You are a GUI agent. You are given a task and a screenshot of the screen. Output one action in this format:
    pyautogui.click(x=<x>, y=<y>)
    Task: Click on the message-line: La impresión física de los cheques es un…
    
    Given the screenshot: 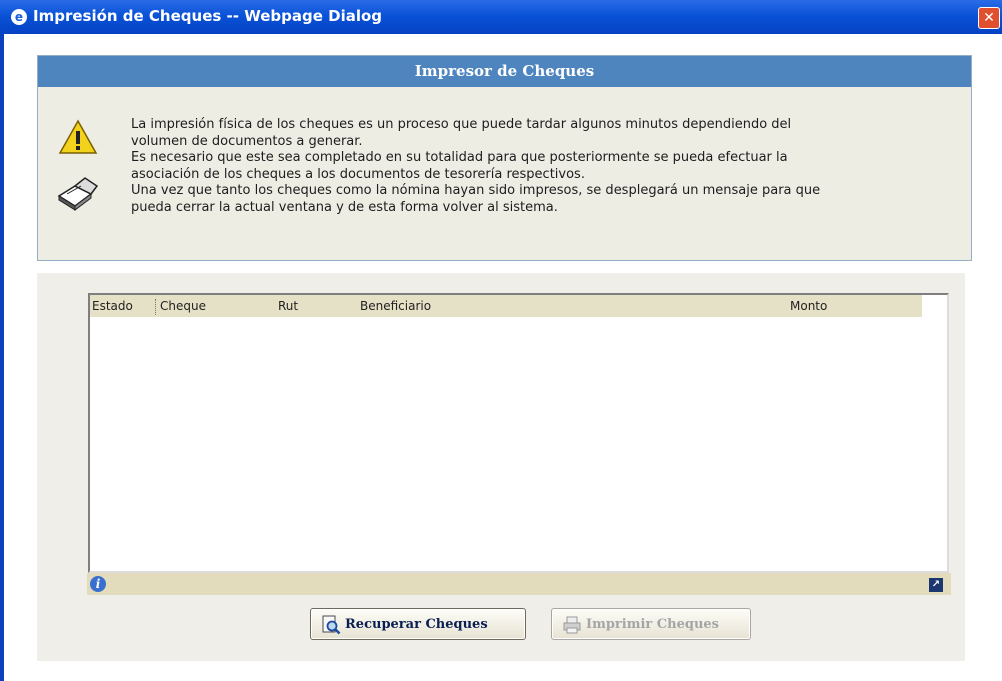 What is the action you would take?
    pyautogui.click(x=461, y=124)
    